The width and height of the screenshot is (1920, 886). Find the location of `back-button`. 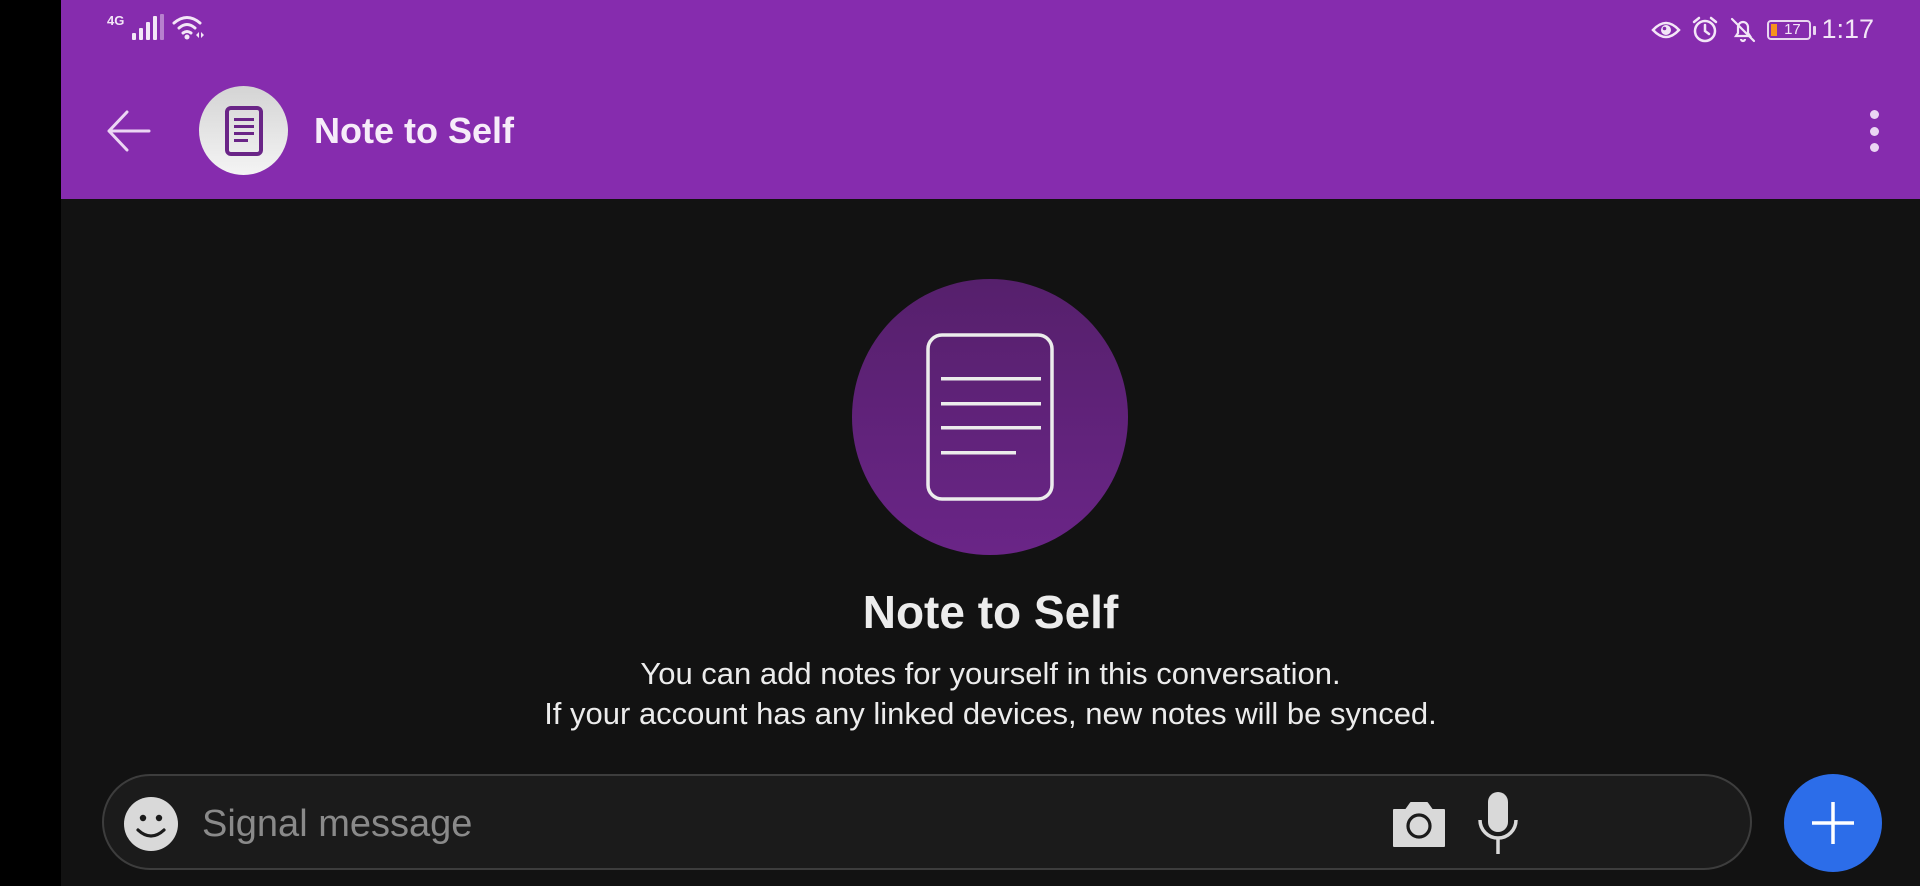

back-button is located at coordinates (128, 131).